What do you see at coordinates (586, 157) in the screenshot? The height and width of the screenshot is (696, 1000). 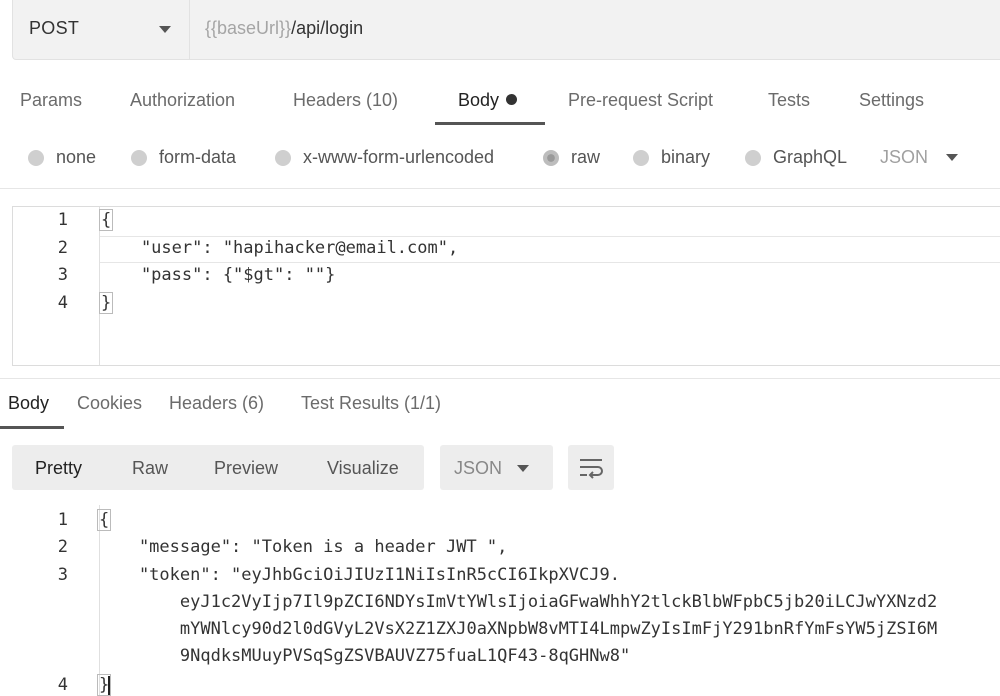 I see `radio-label: raw` at bounding box center [586, 157].